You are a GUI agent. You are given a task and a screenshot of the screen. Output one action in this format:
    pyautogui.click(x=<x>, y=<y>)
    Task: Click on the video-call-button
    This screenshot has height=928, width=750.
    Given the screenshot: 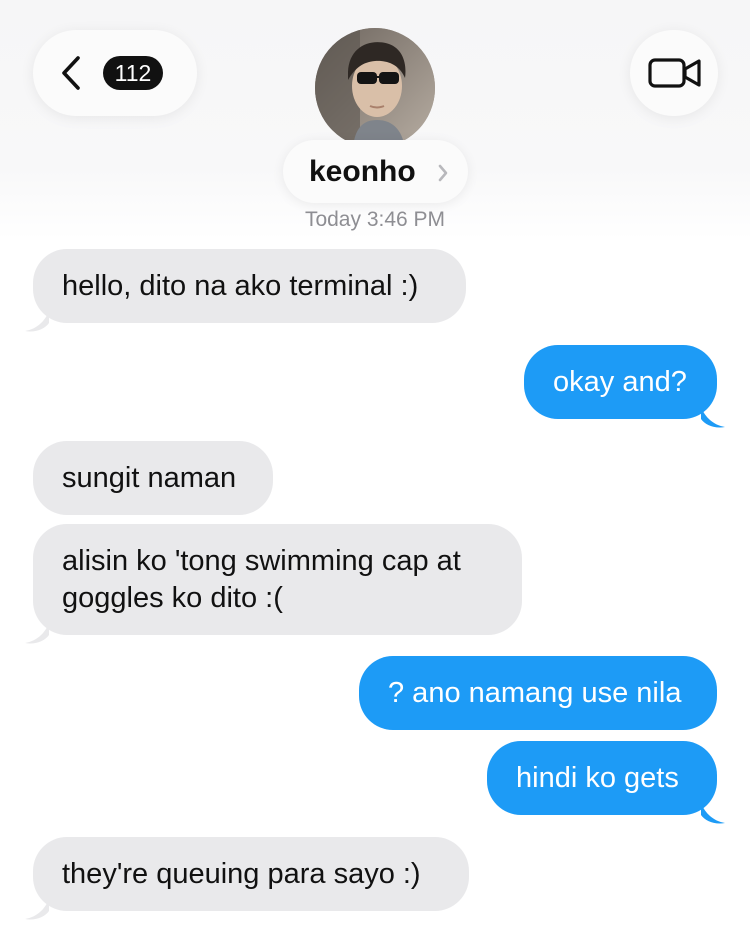 What is the action you would take?
    pyautogui.click(x=674, y=73)
    